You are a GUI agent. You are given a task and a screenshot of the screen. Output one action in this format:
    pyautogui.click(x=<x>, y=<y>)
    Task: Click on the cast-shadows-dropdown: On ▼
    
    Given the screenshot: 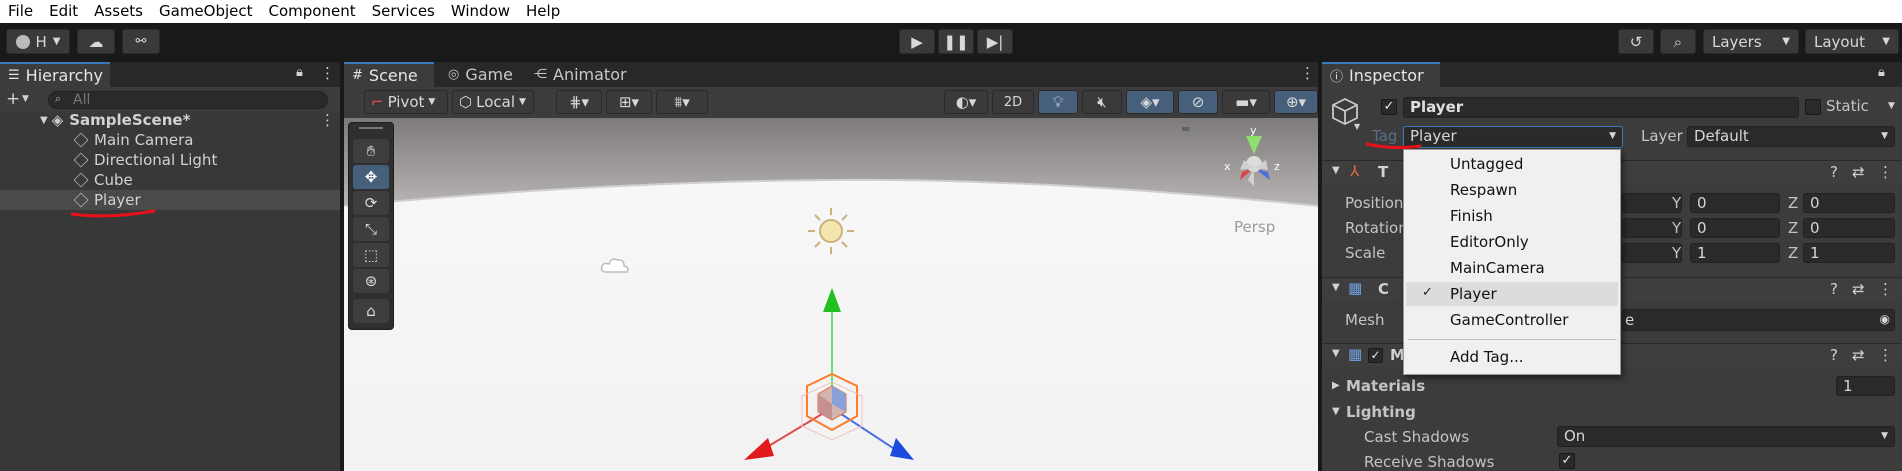 What is the action you would take?
    pyautogui.click(x=1726, y=436)
    